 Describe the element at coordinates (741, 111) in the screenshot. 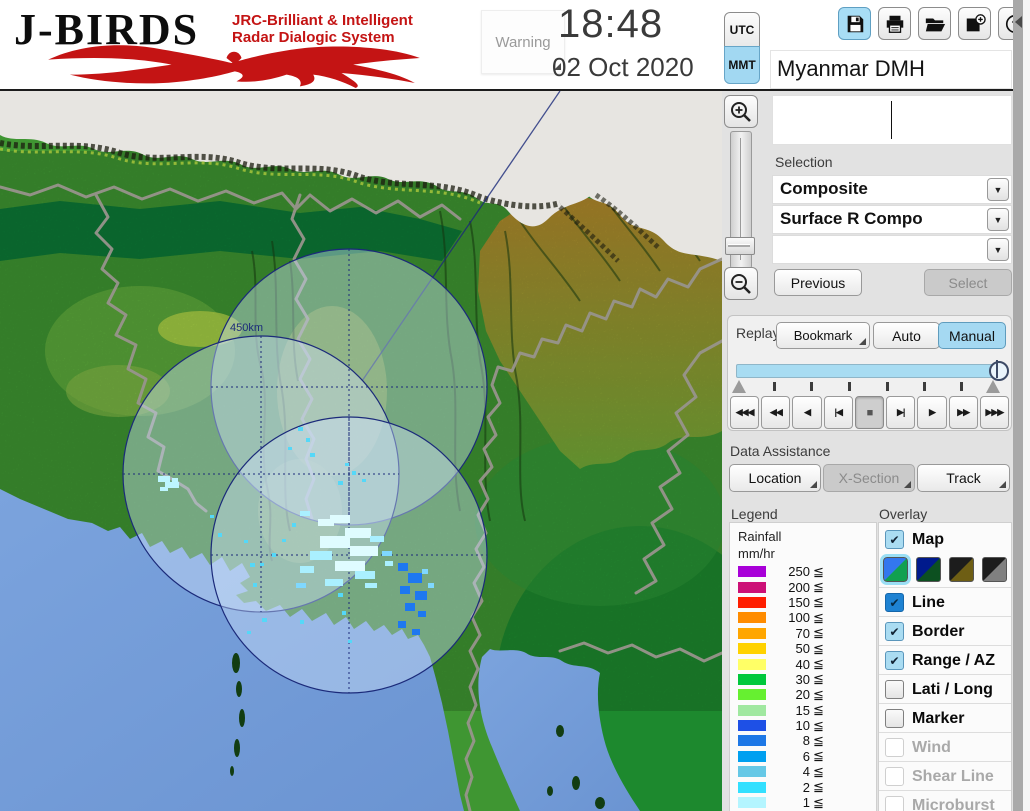

I see `zoom-in-icon` at that location.